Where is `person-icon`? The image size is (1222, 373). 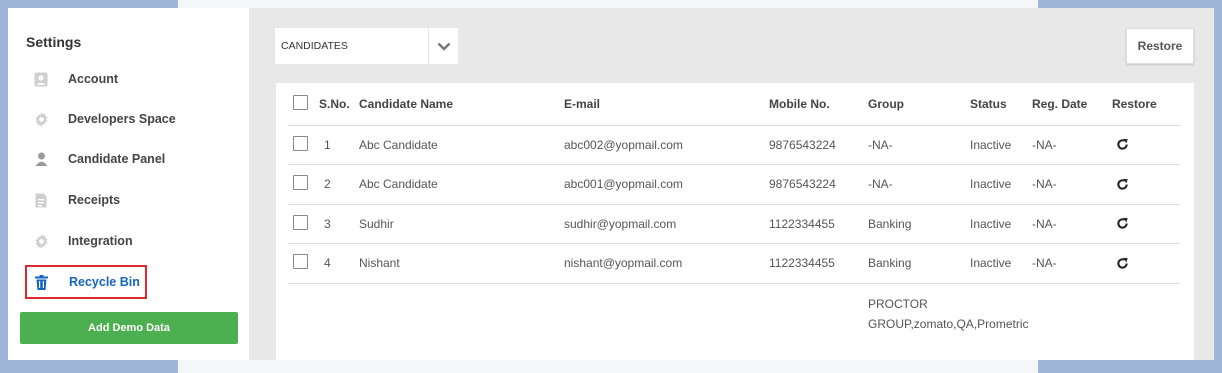
person-icon is located at coordinates (41, 159).